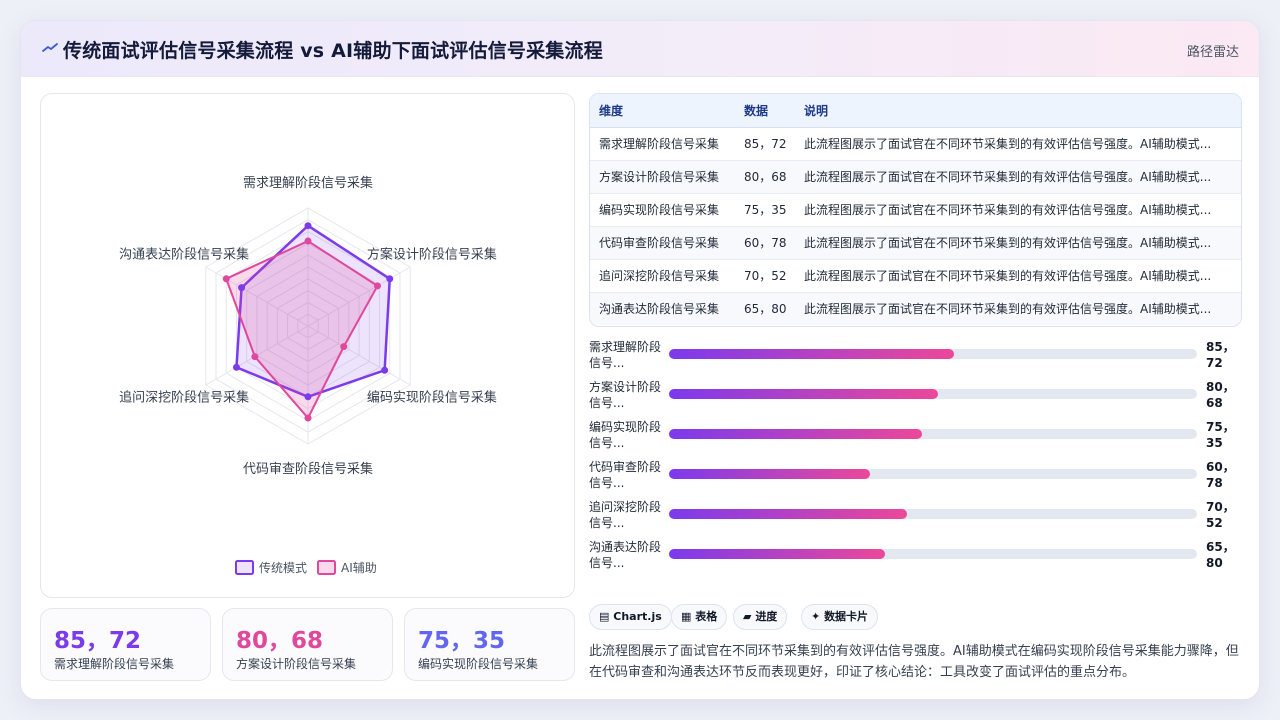  Describe the element at coordinates (432, 398) in the screenshot. I see `radar-axis-label: 编码实现阶段信号采集` at that location.